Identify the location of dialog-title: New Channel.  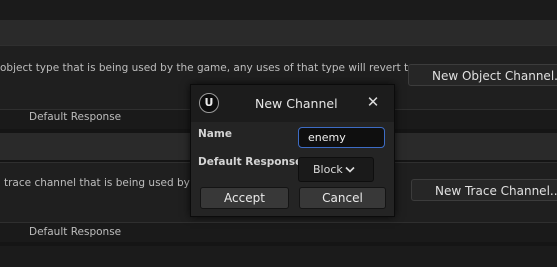
(296, 103).